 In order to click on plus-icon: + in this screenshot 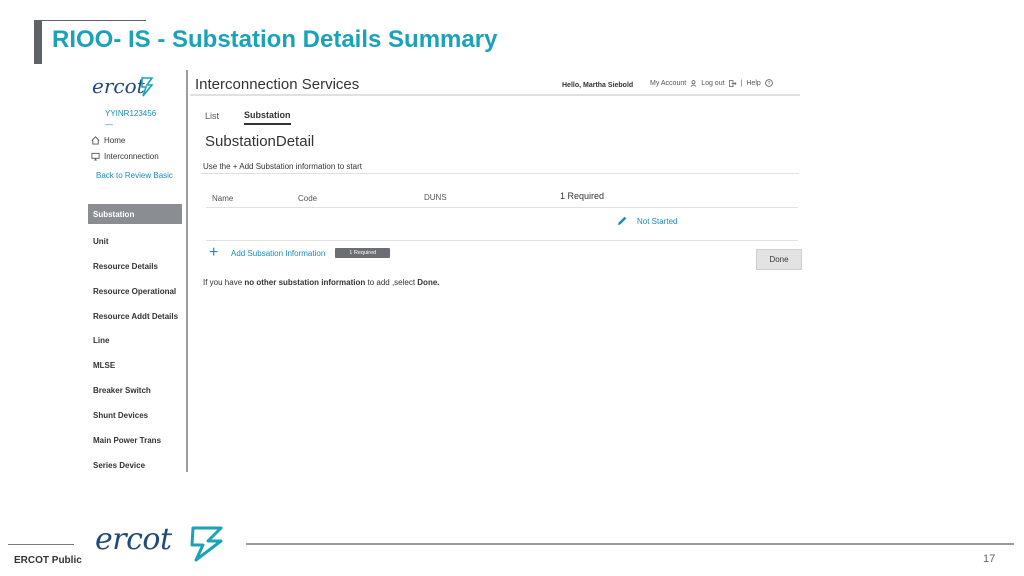, I will do `click(216, 253)`.